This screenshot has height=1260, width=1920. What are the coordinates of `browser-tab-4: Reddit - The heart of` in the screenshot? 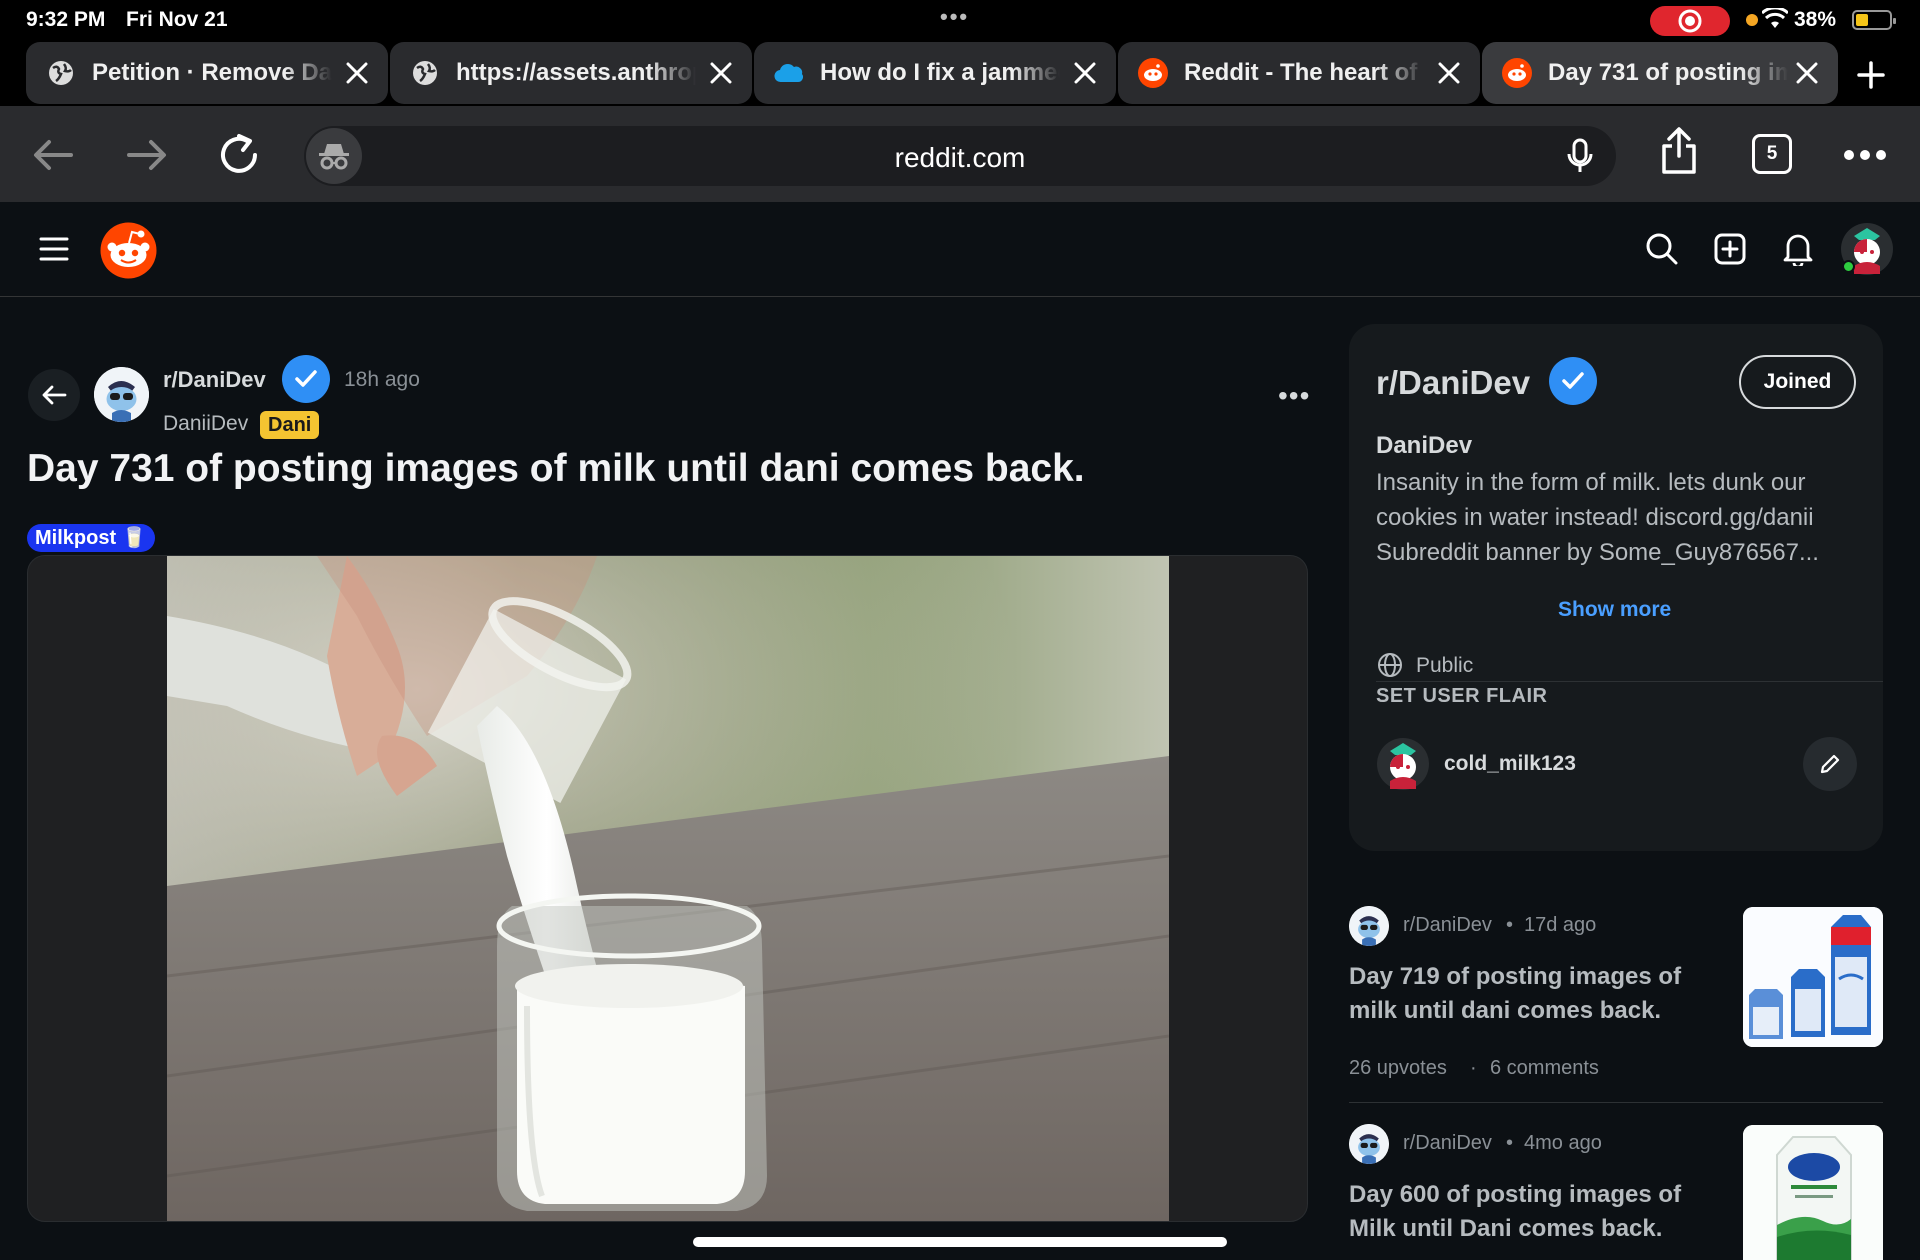 It's located at (1299, 73).